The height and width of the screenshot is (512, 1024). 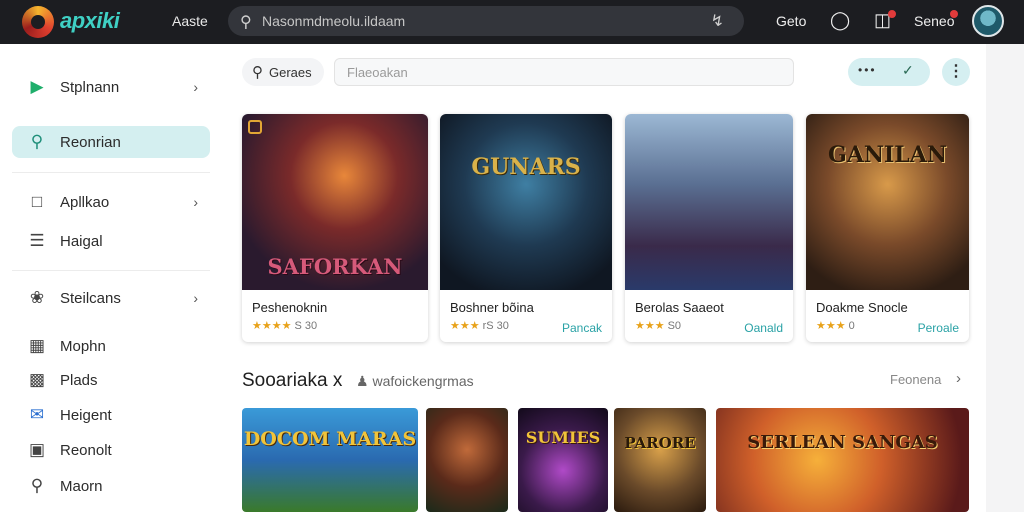 What do you see at coordinates (377, 72) in the screenshot?
I see `search-placeholder: Flaeoakan` at bounding box center [377, 72].